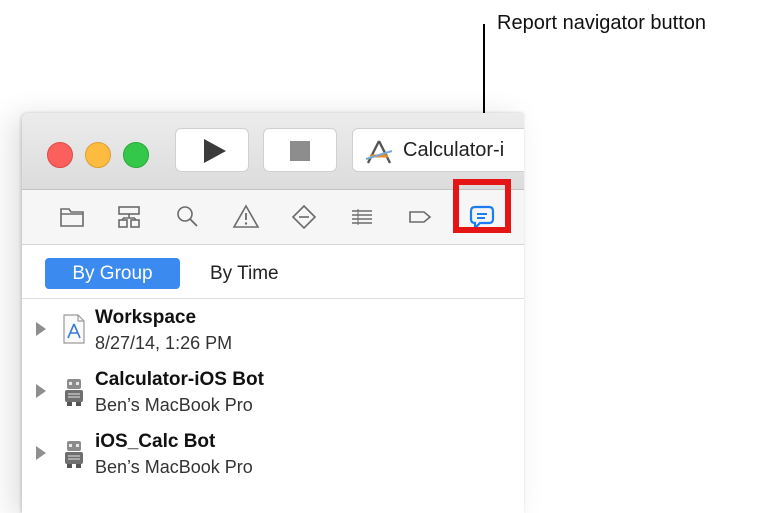 The height and width of the screenshot is (513, 776). What do you see at coordinates (179, 379) in the screenshot?
I see `report-title: Calculator-iOS Bot` at bounding box center [179, 379].